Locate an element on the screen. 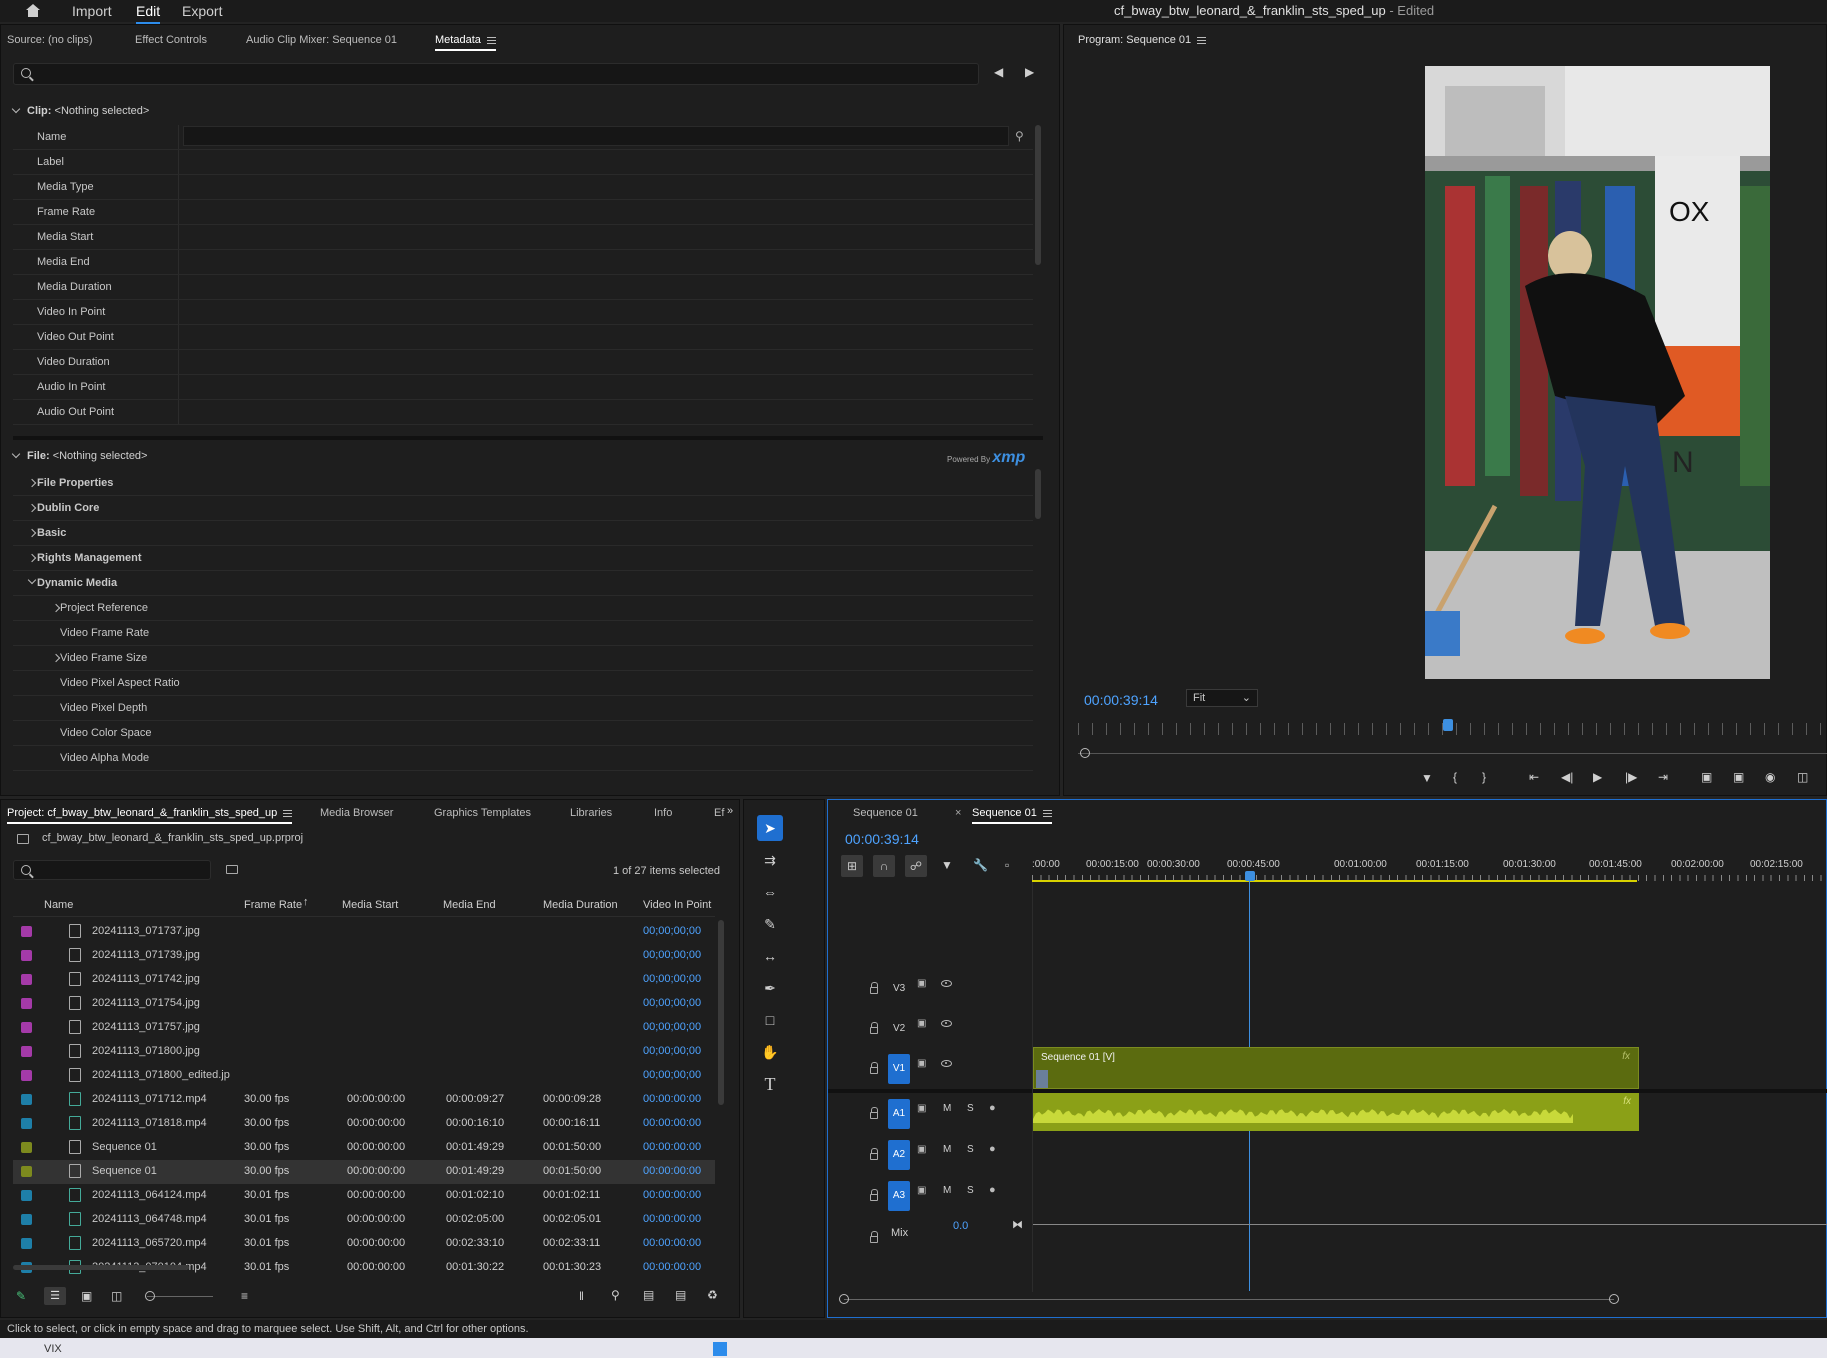  timeline-horizontal-scrollbar is located at coordinates (1229, 1299).